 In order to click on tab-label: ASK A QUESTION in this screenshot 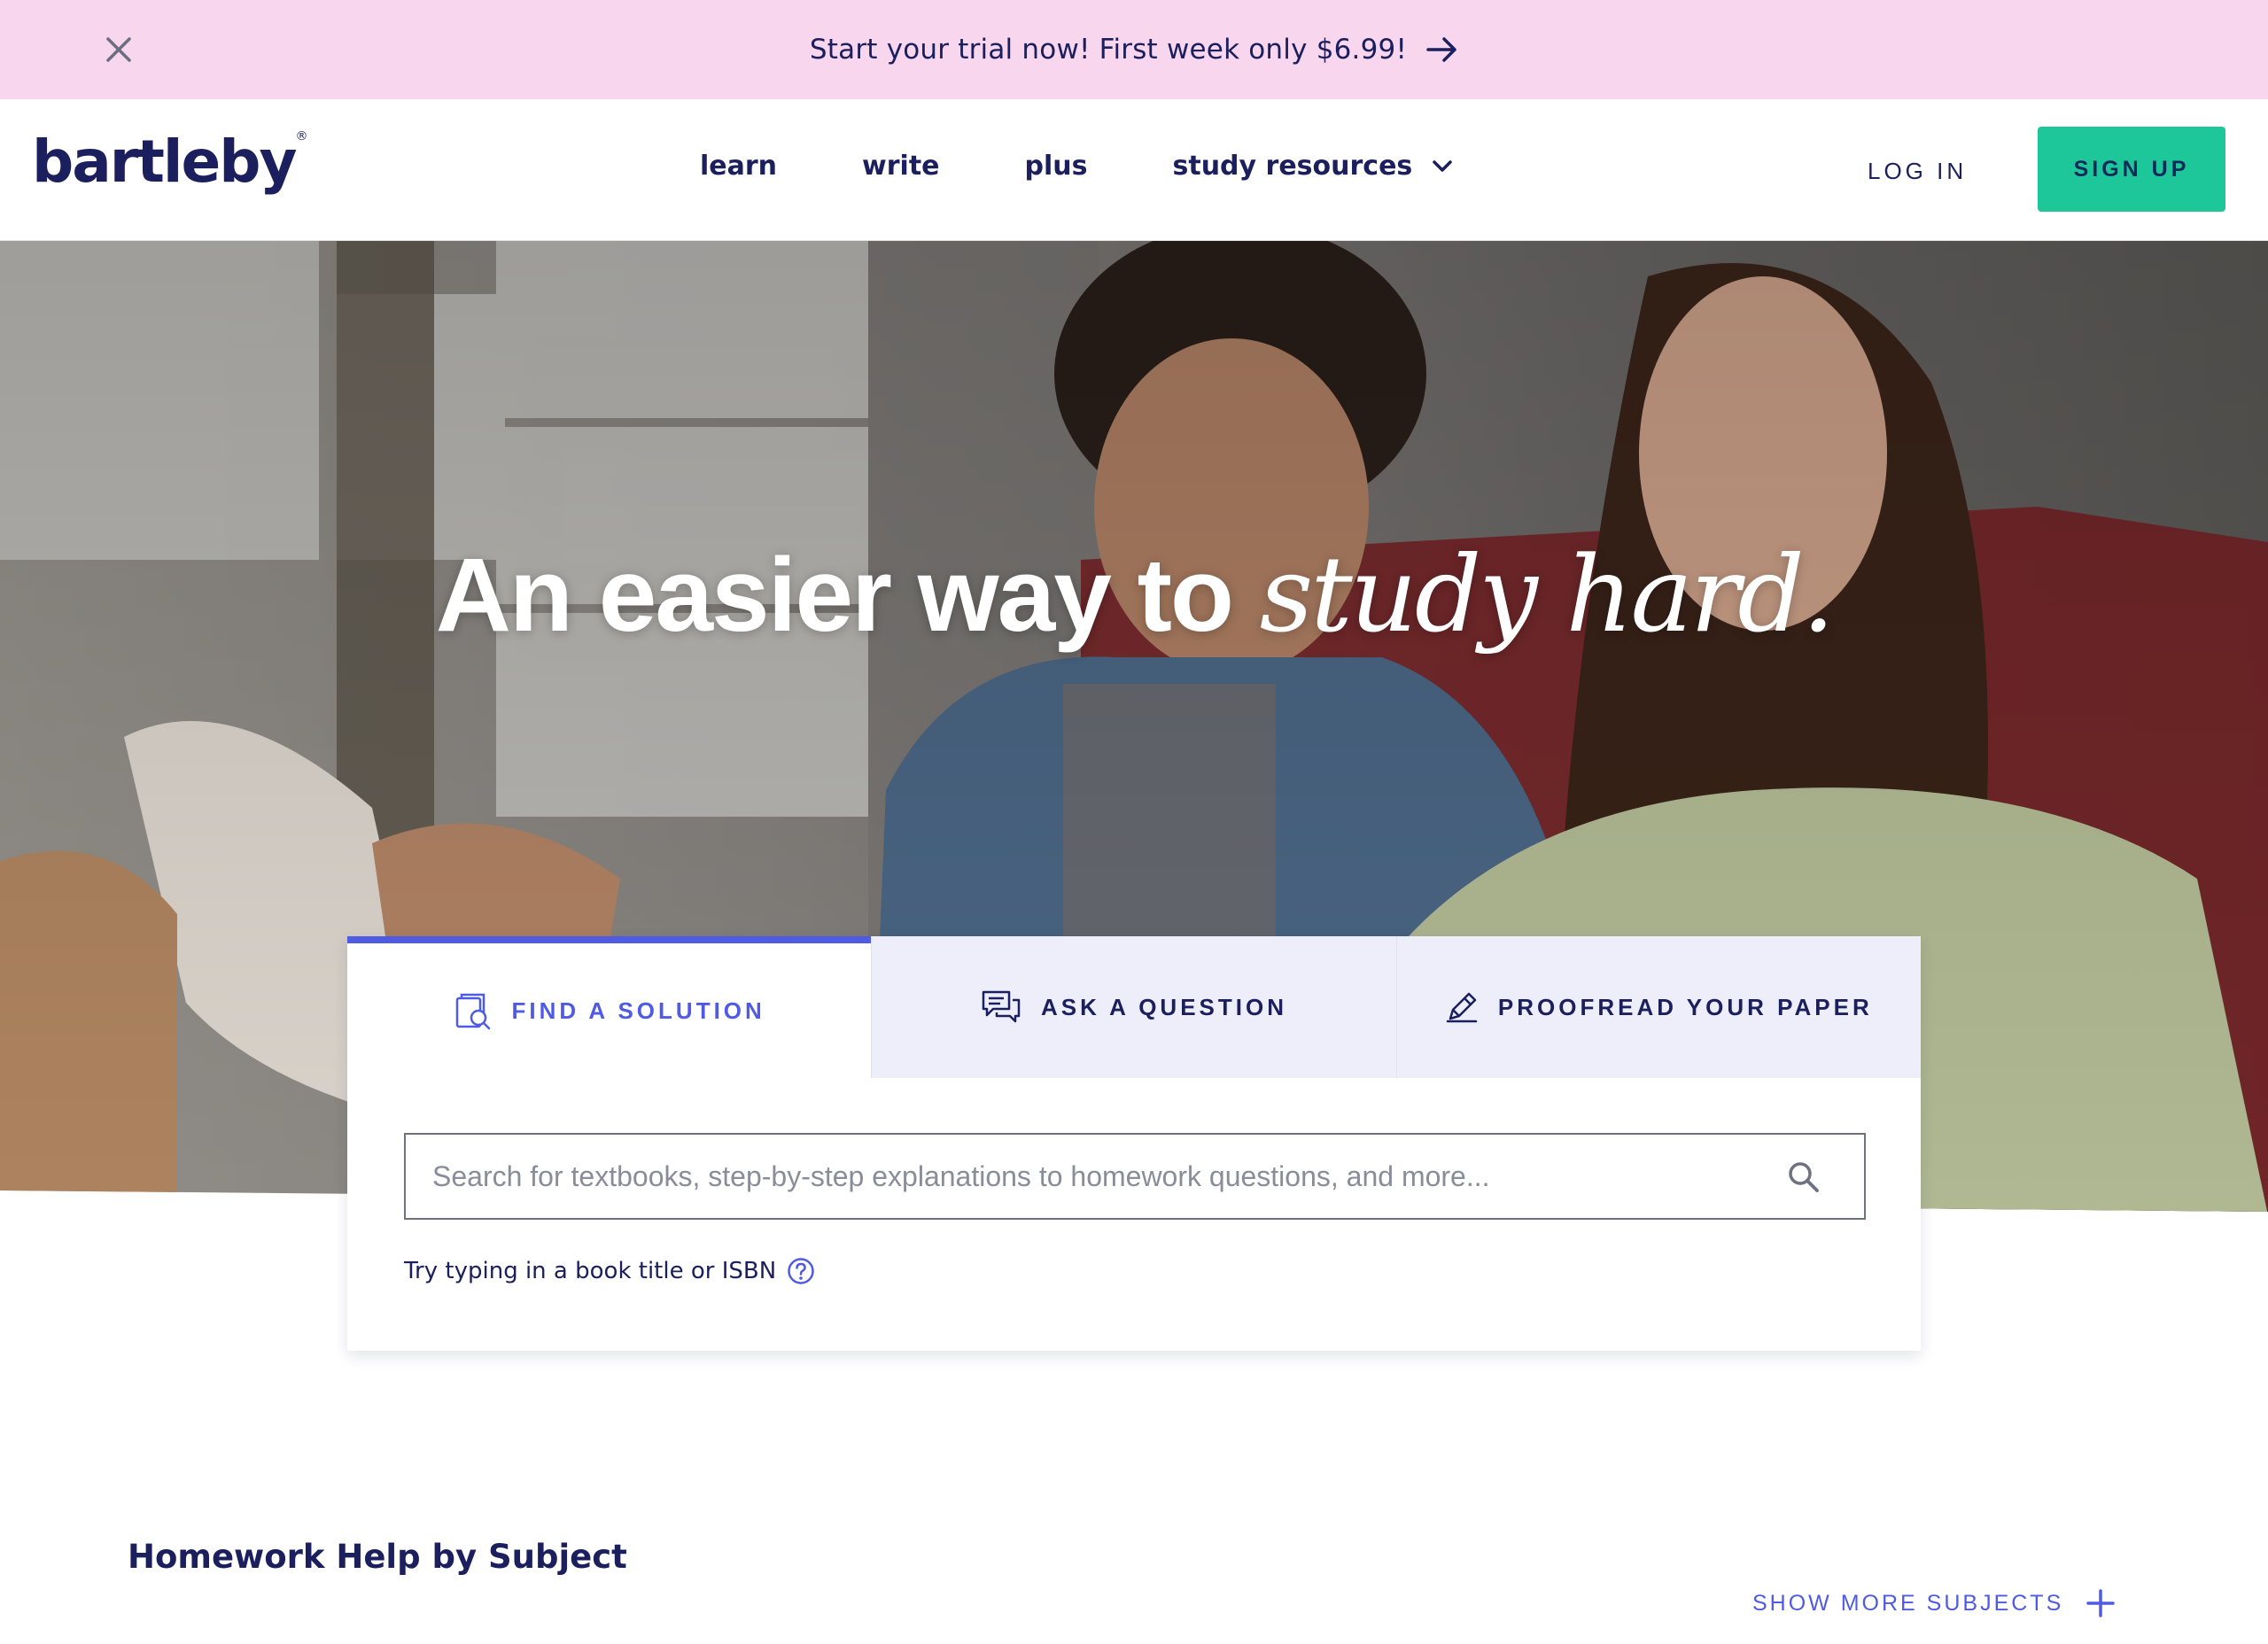, I will do `click(1164, 1006)`.